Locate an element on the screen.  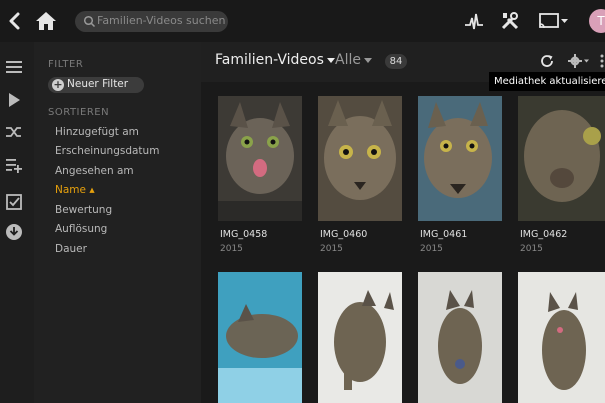
sort-item-release-date: Erscheinungsdatum is located at coordinates (107, 151).